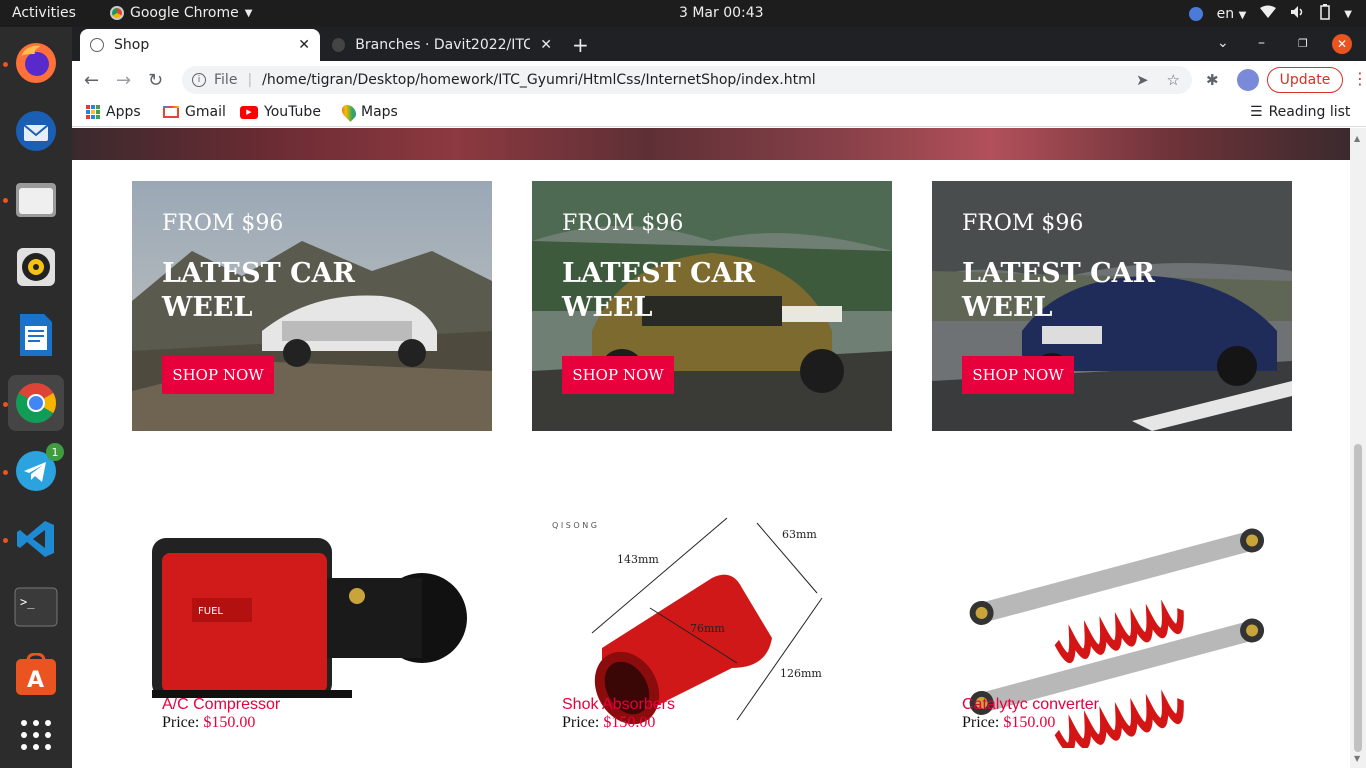 The width and height of the screenshot is (1366, 768). What do you see at coordinates (36, 735) in the screenshot?
I see `show-apps-icon` at bounding box center [36, 735].